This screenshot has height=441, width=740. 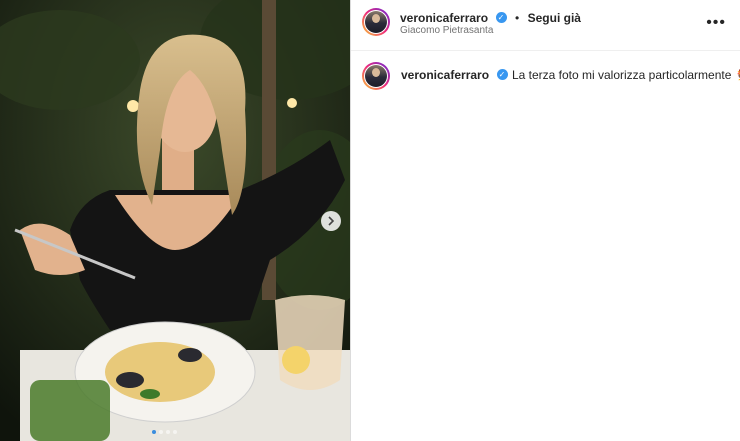 What do you see at coordinates (350, 220) in the screenshot?
I see `panel-divider` at bounding box center [350, 220].